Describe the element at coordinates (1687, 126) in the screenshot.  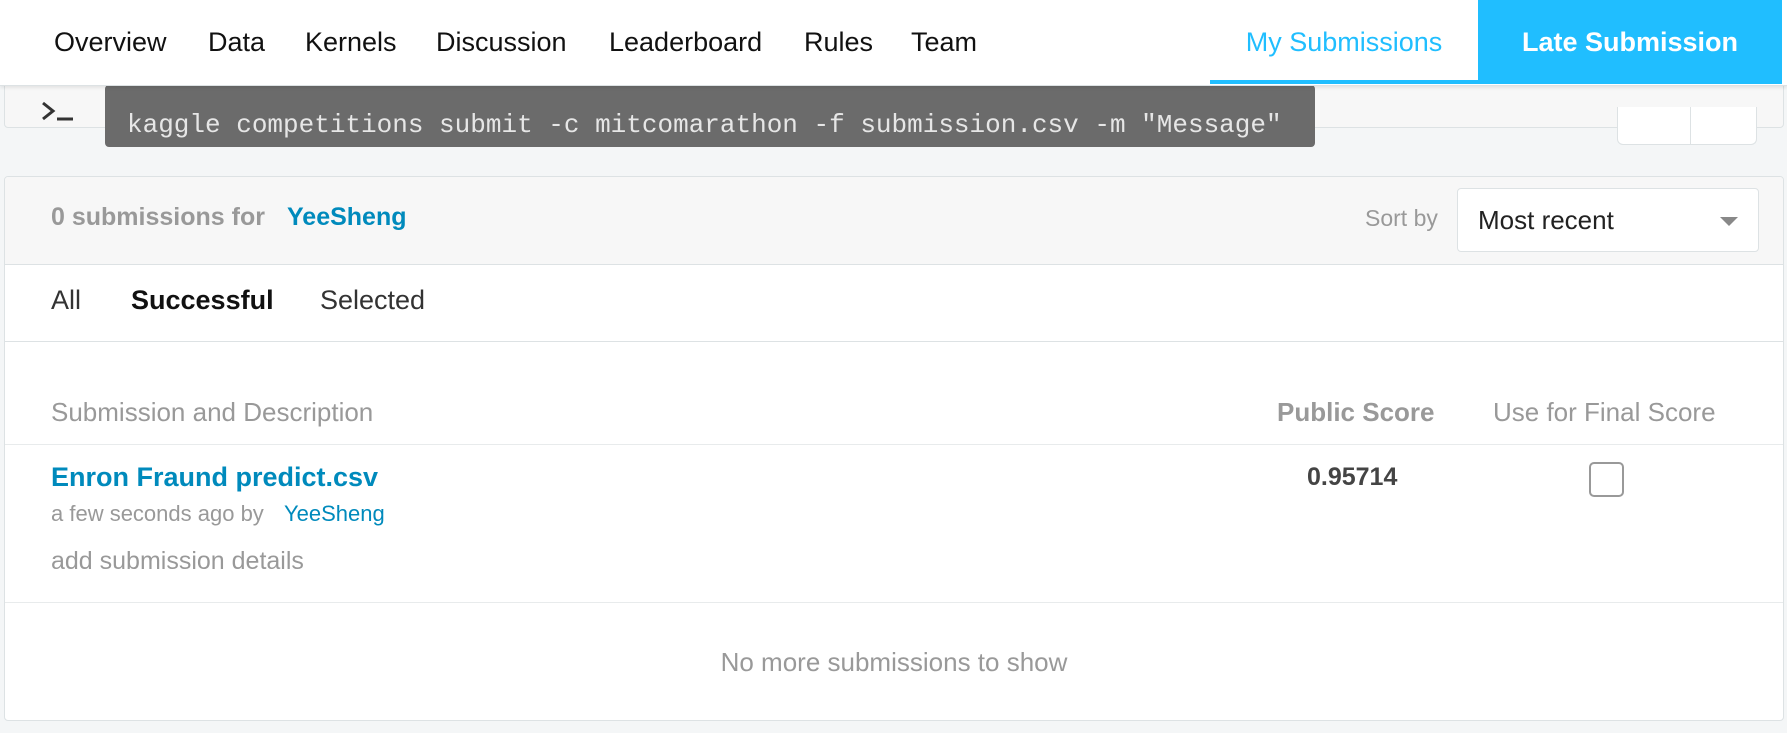
I see `copy-button-group` at that location.